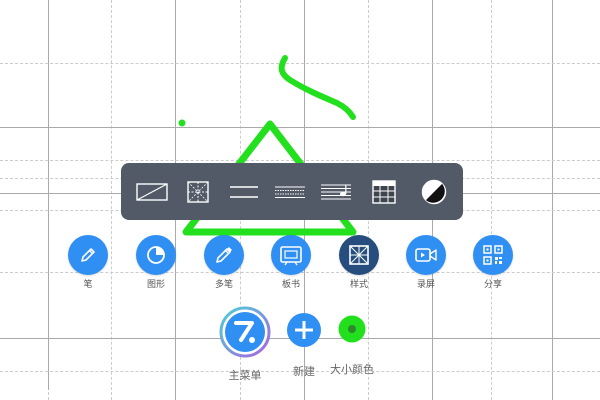  I want to click on style-option-blank, so click(152, 192).